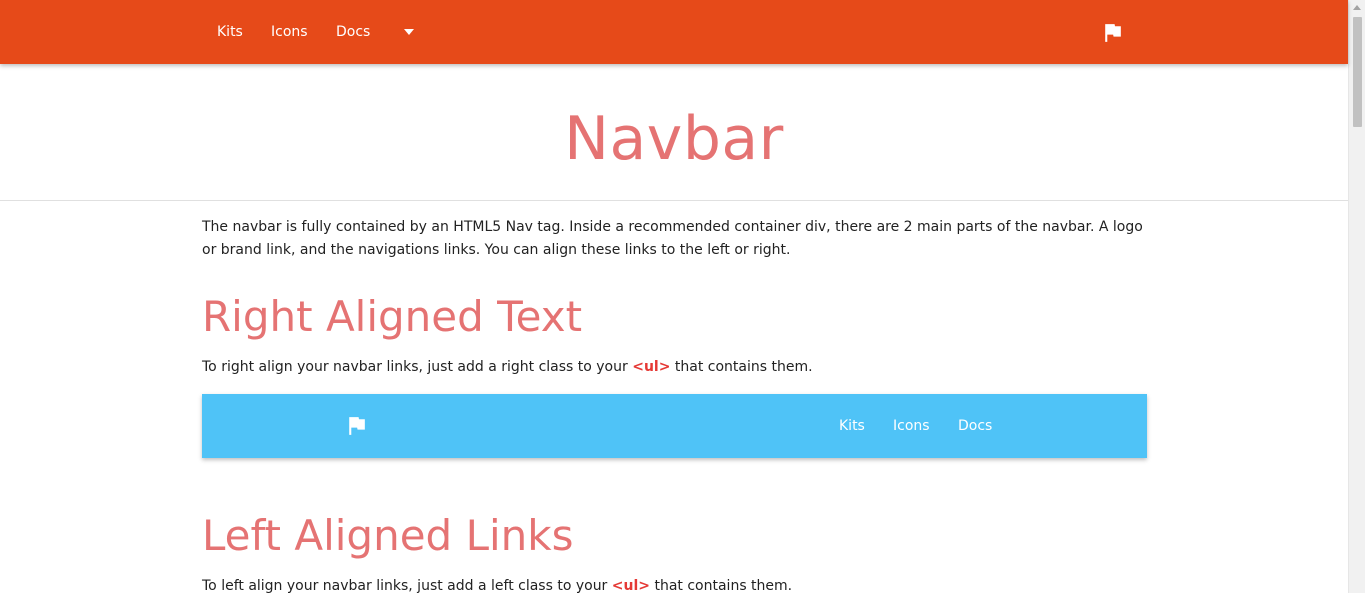 The width and height of the screenshot is (1365, 598). Describe the element at coordinates (975, 426) in the screenshot. I see `demo-nav-link-docs: Docs` at that location.